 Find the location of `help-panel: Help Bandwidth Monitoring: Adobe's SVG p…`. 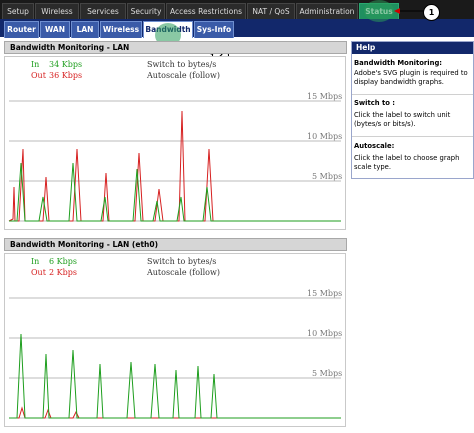

help-panel: Help Bandwidth Monitoring: Adobe's SVG p… is located at coordinates (412, 110).